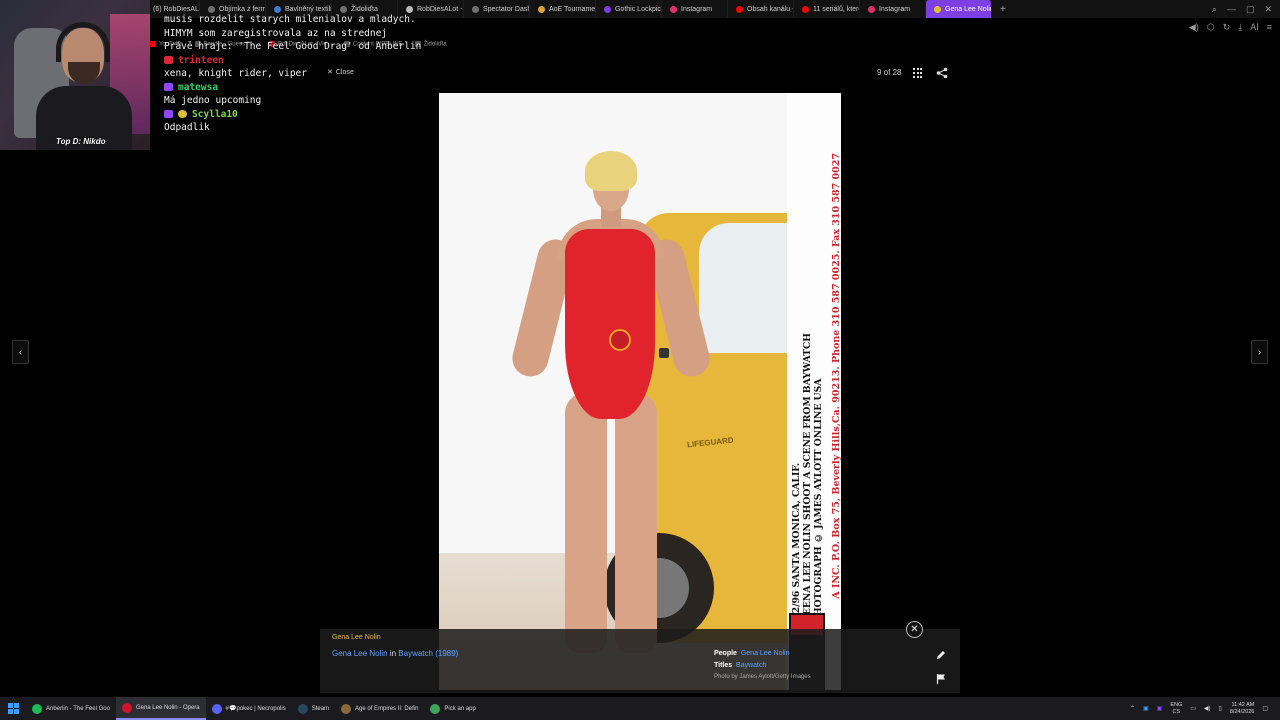  I want to click on browser-tab: Gena Lee Nolin, so click(959, 9).